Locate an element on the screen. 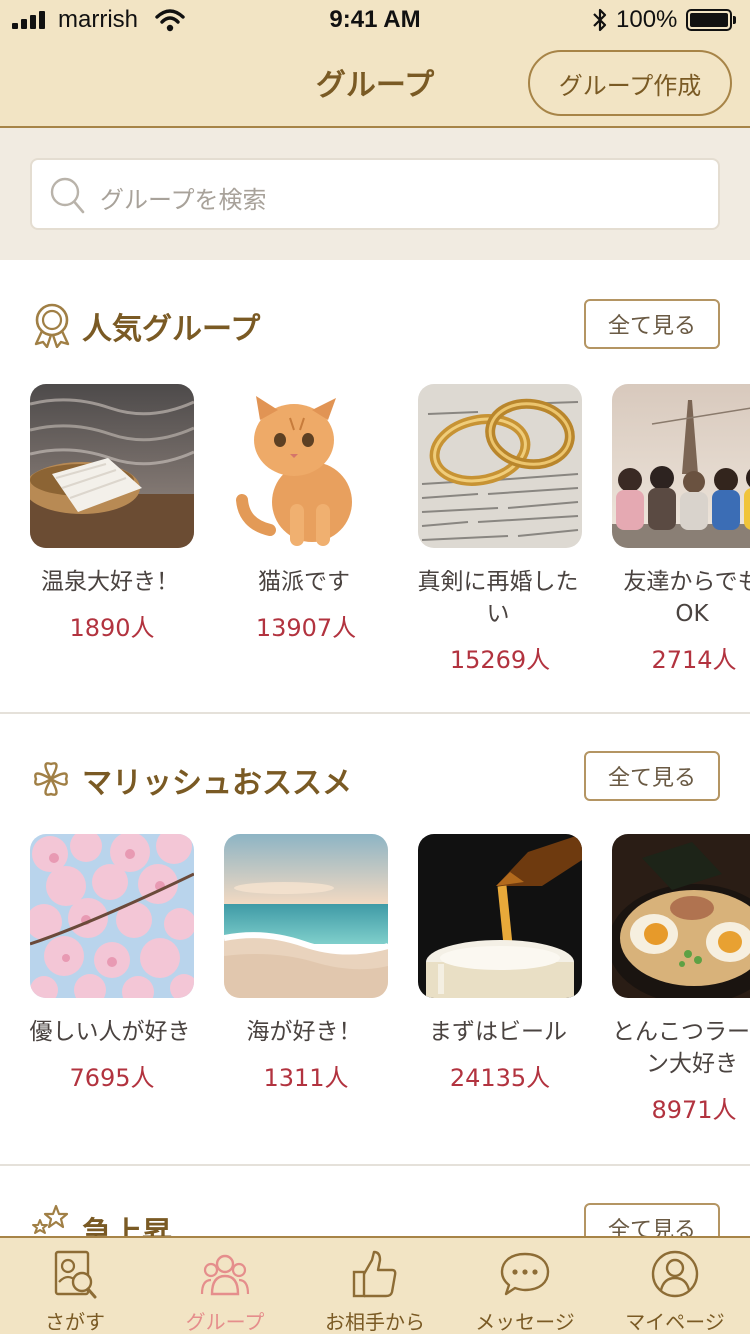 The image size is (750, 1334). group-image-hot-spring is located at coordinates (112, 466).